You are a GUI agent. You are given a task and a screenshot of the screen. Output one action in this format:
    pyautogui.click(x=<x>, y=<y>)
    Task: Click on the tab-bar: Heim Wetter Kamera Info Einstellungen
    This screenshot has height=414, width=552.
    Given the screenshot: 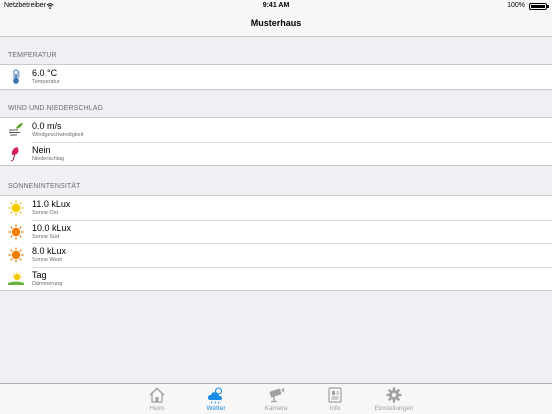 What is the action you would take?
    pyautogui.click(x=276, y=398)
    